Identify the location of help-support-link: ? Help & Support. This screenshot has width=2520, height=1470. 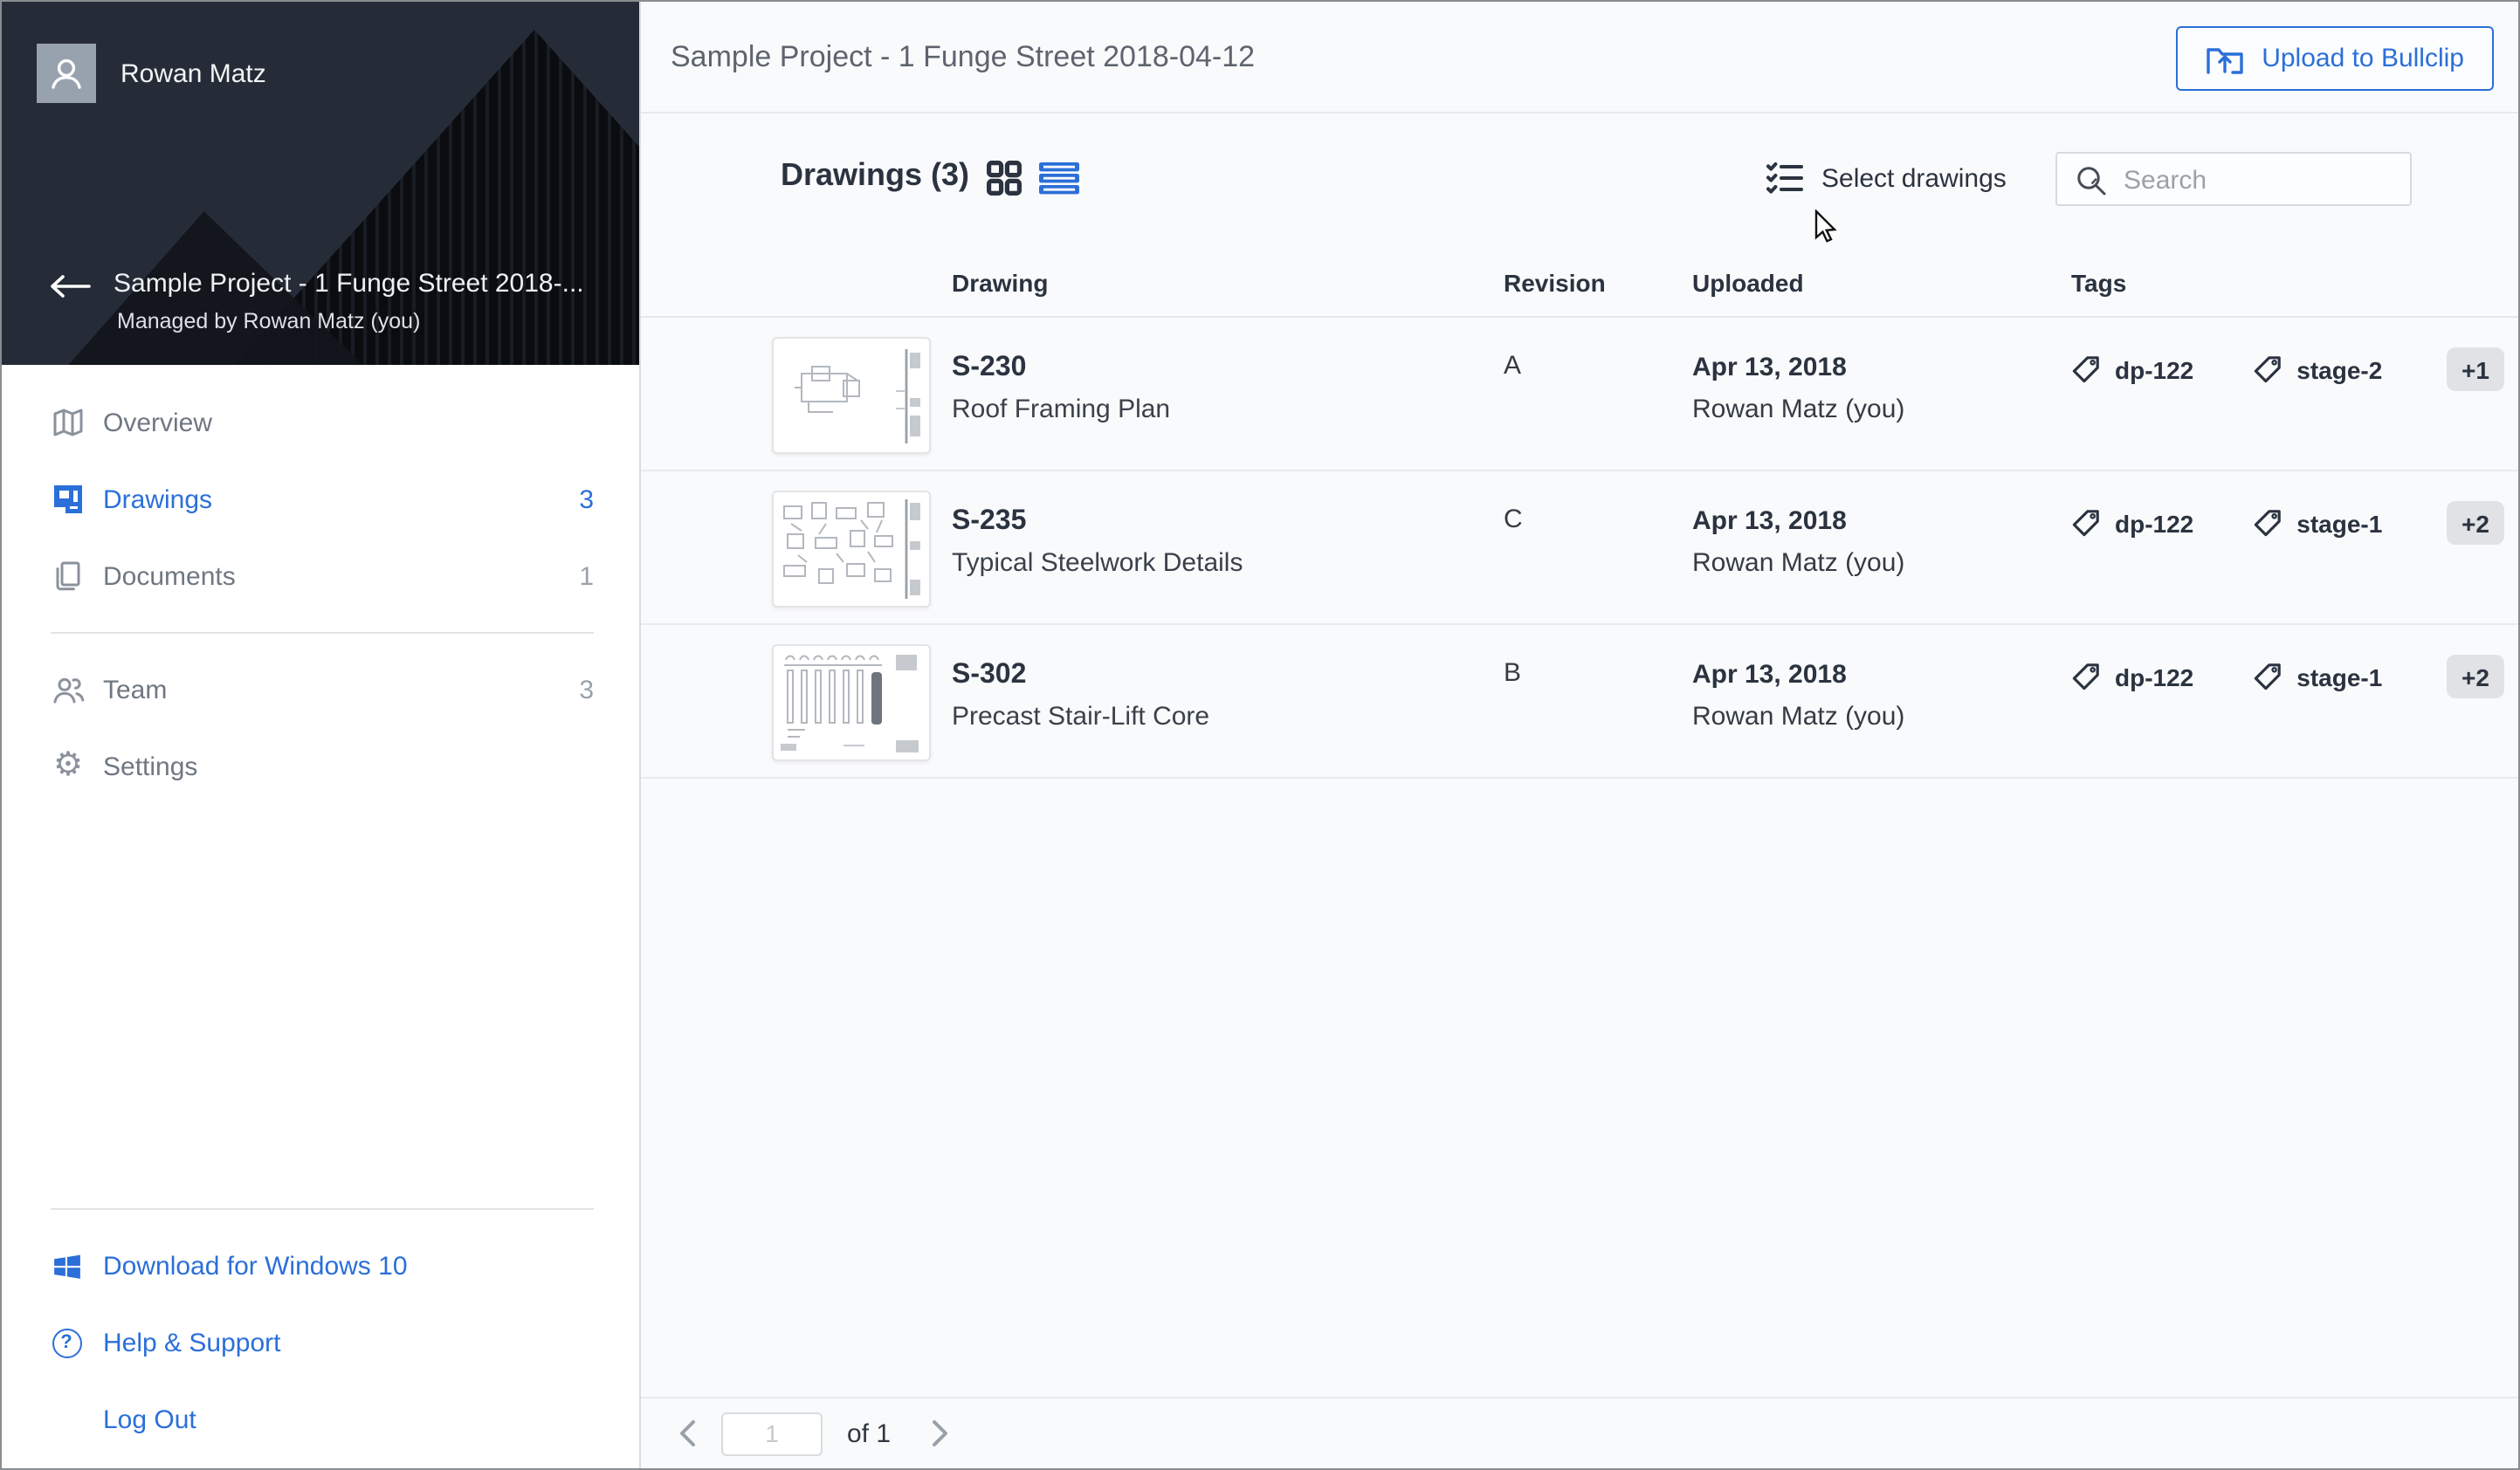
(320, 1342).